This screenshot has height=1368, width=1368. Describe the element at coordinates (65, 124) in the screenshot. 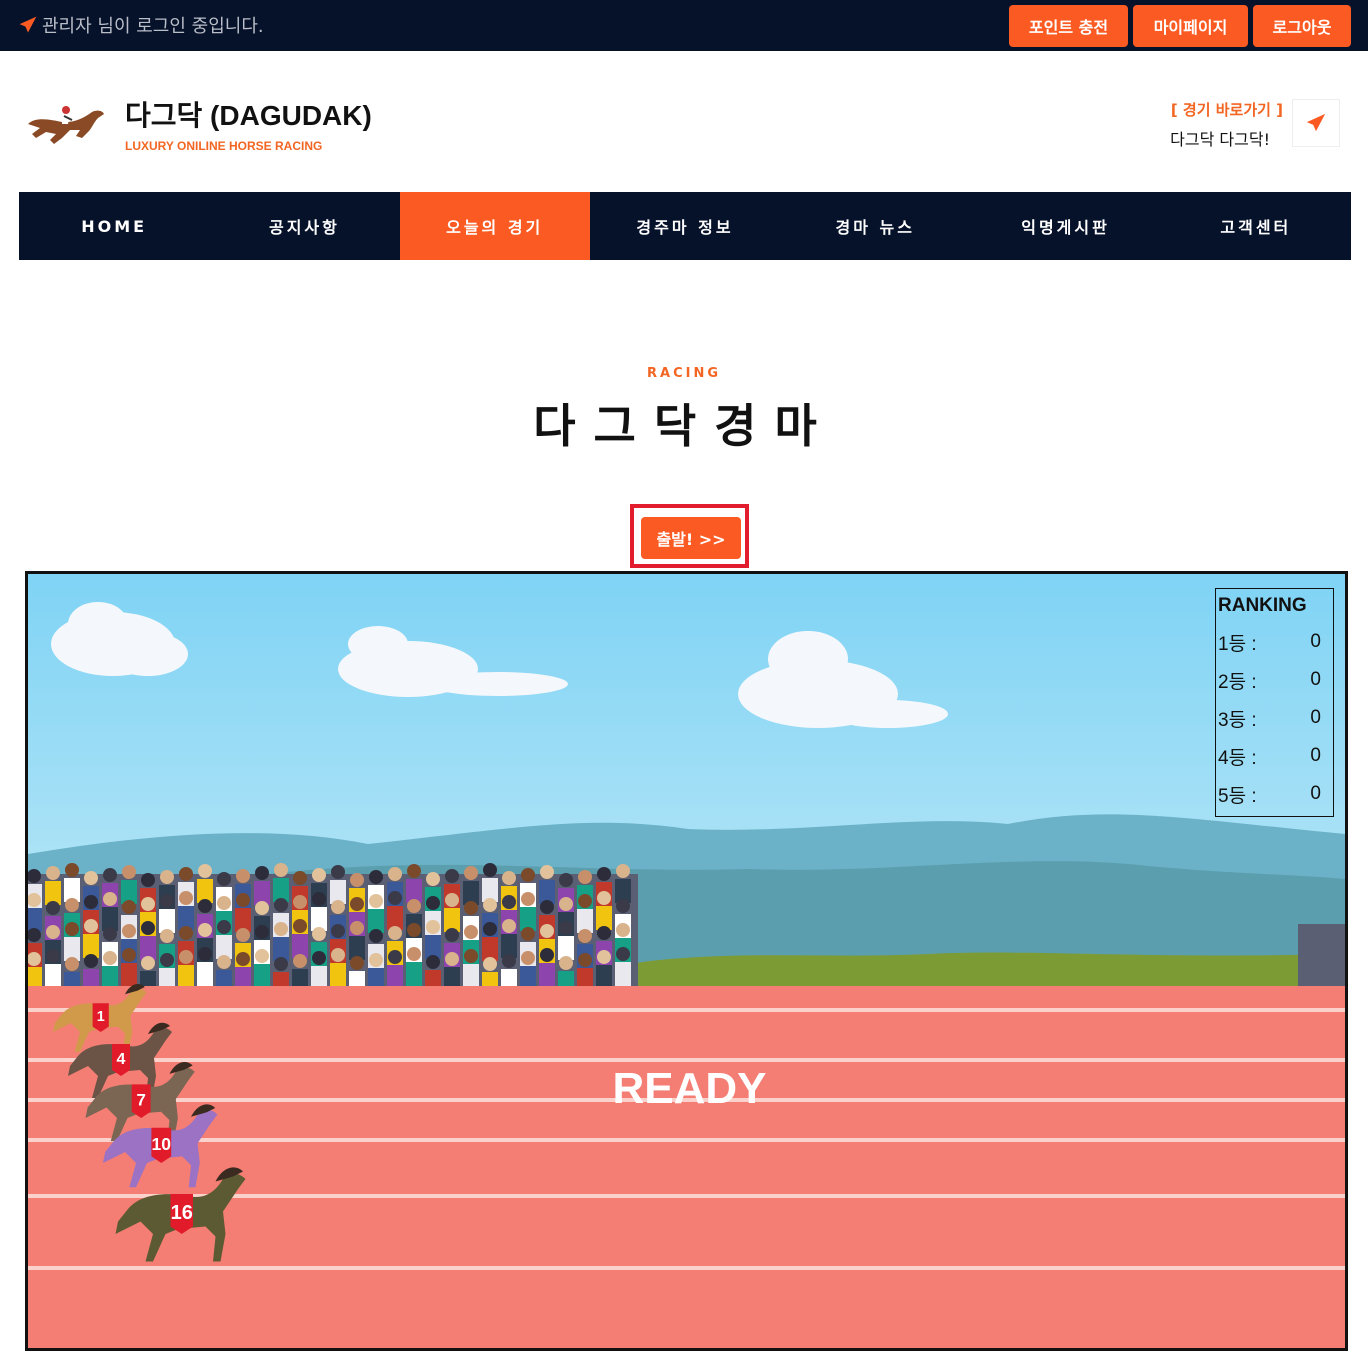

I see `horse-logo-icon` at that location.